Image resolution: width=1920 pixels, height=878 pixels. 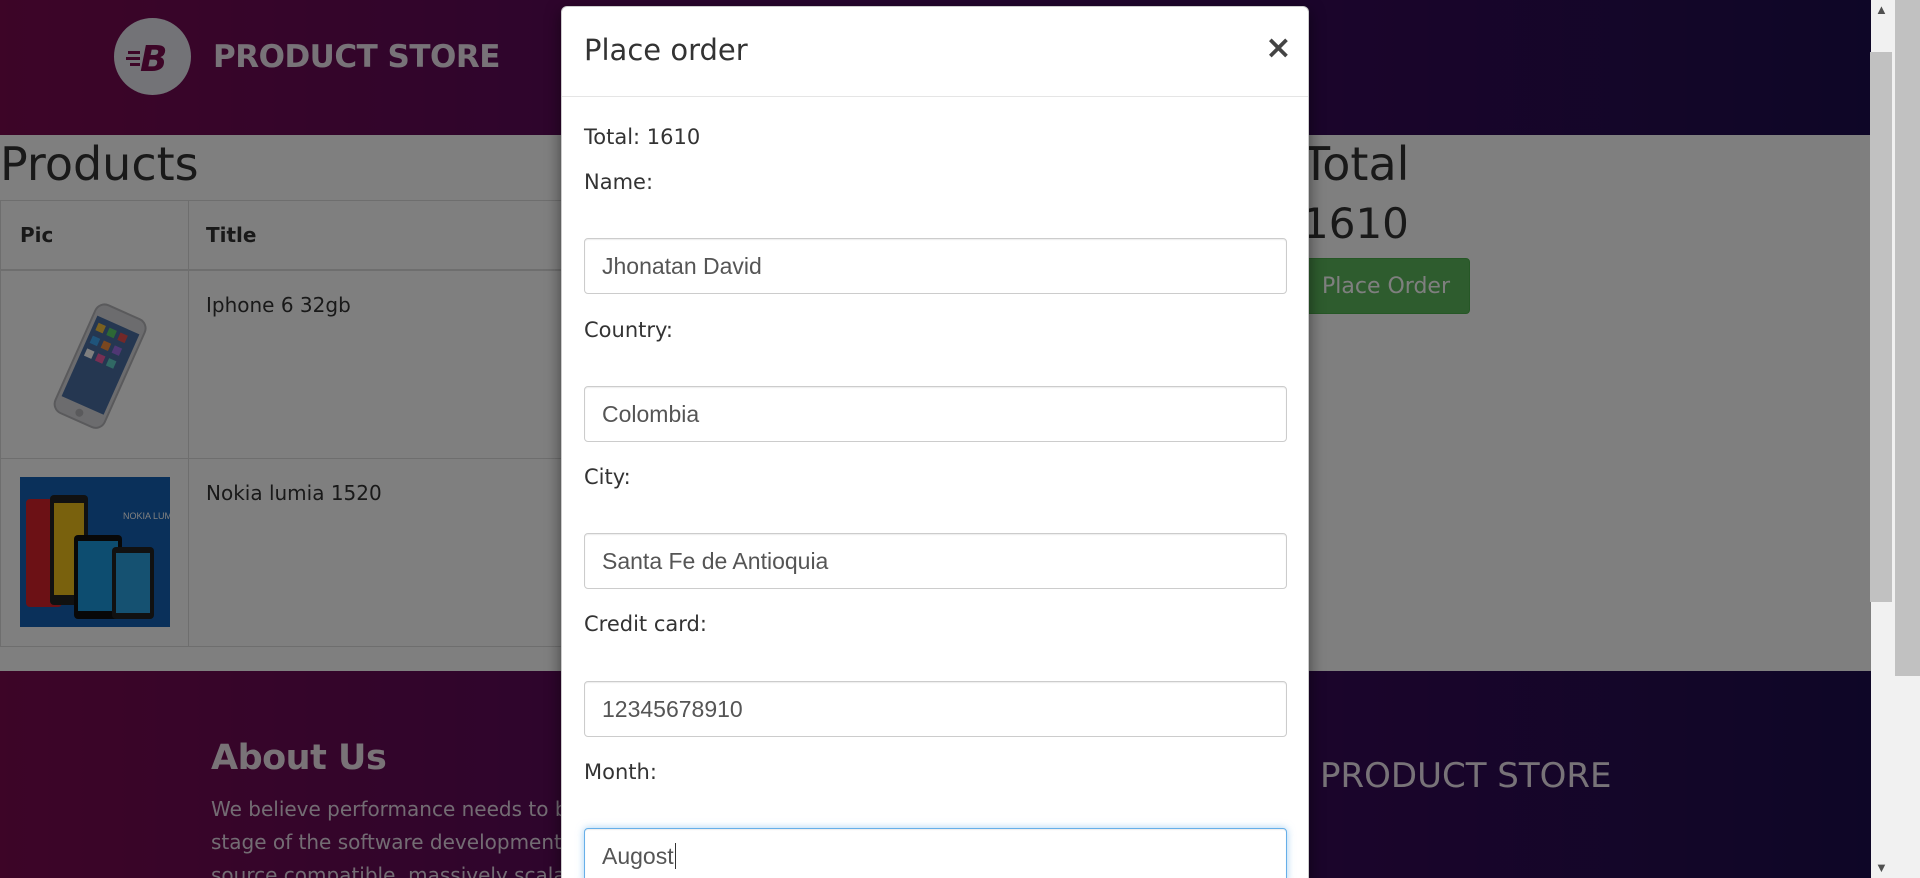 I want to click on page-scrollbar-thumb, so click(x=1907, y=338).